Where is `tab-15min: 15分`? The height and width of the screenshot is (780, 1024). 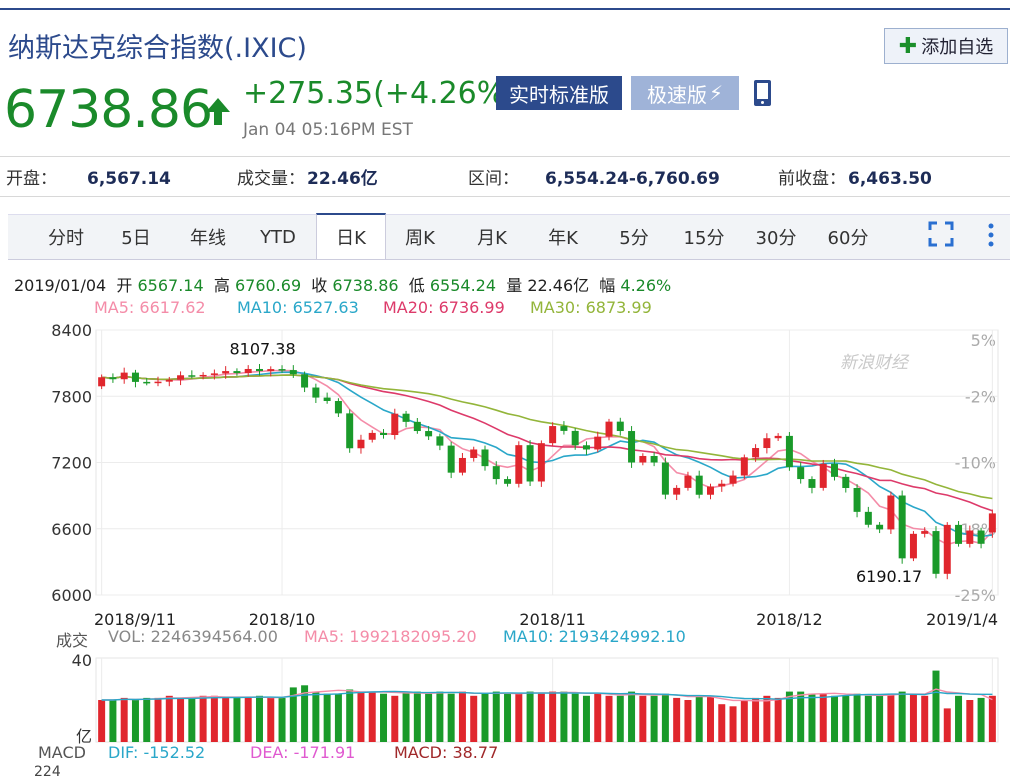 tab-15min: 15分 is located at coordinates (704, 237).